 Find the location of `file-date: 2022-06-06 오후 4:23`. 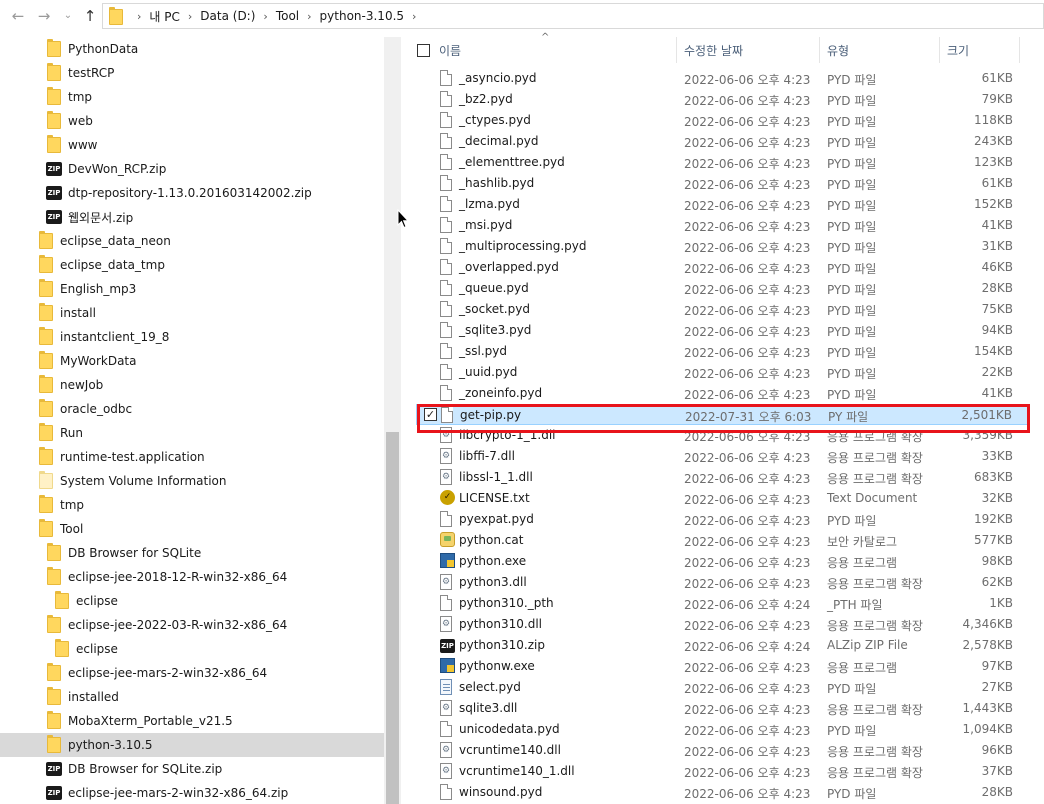

file-date: 2022-06-06 오후 4:23 is located at coordinates (747, 794).